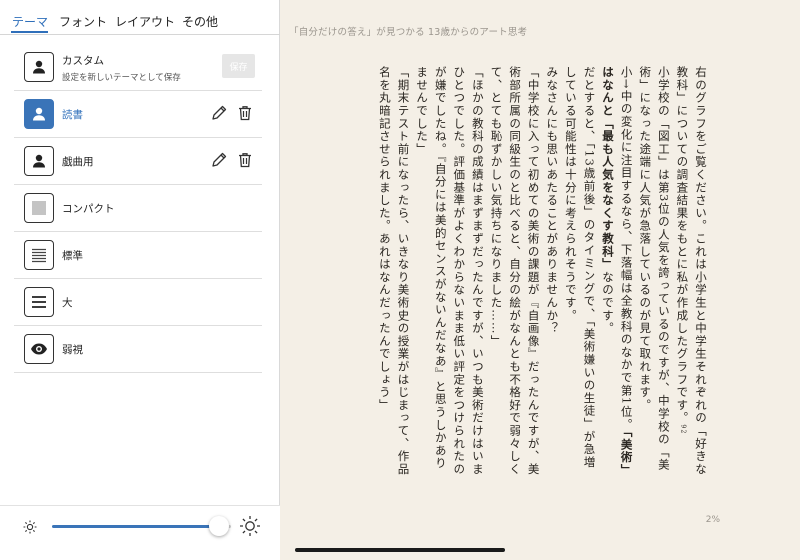  Describe the element at coordinates (121, 78) in the screenshot. I see `theme-sublabel: 設定を新しいテーマとして保存` at that location.